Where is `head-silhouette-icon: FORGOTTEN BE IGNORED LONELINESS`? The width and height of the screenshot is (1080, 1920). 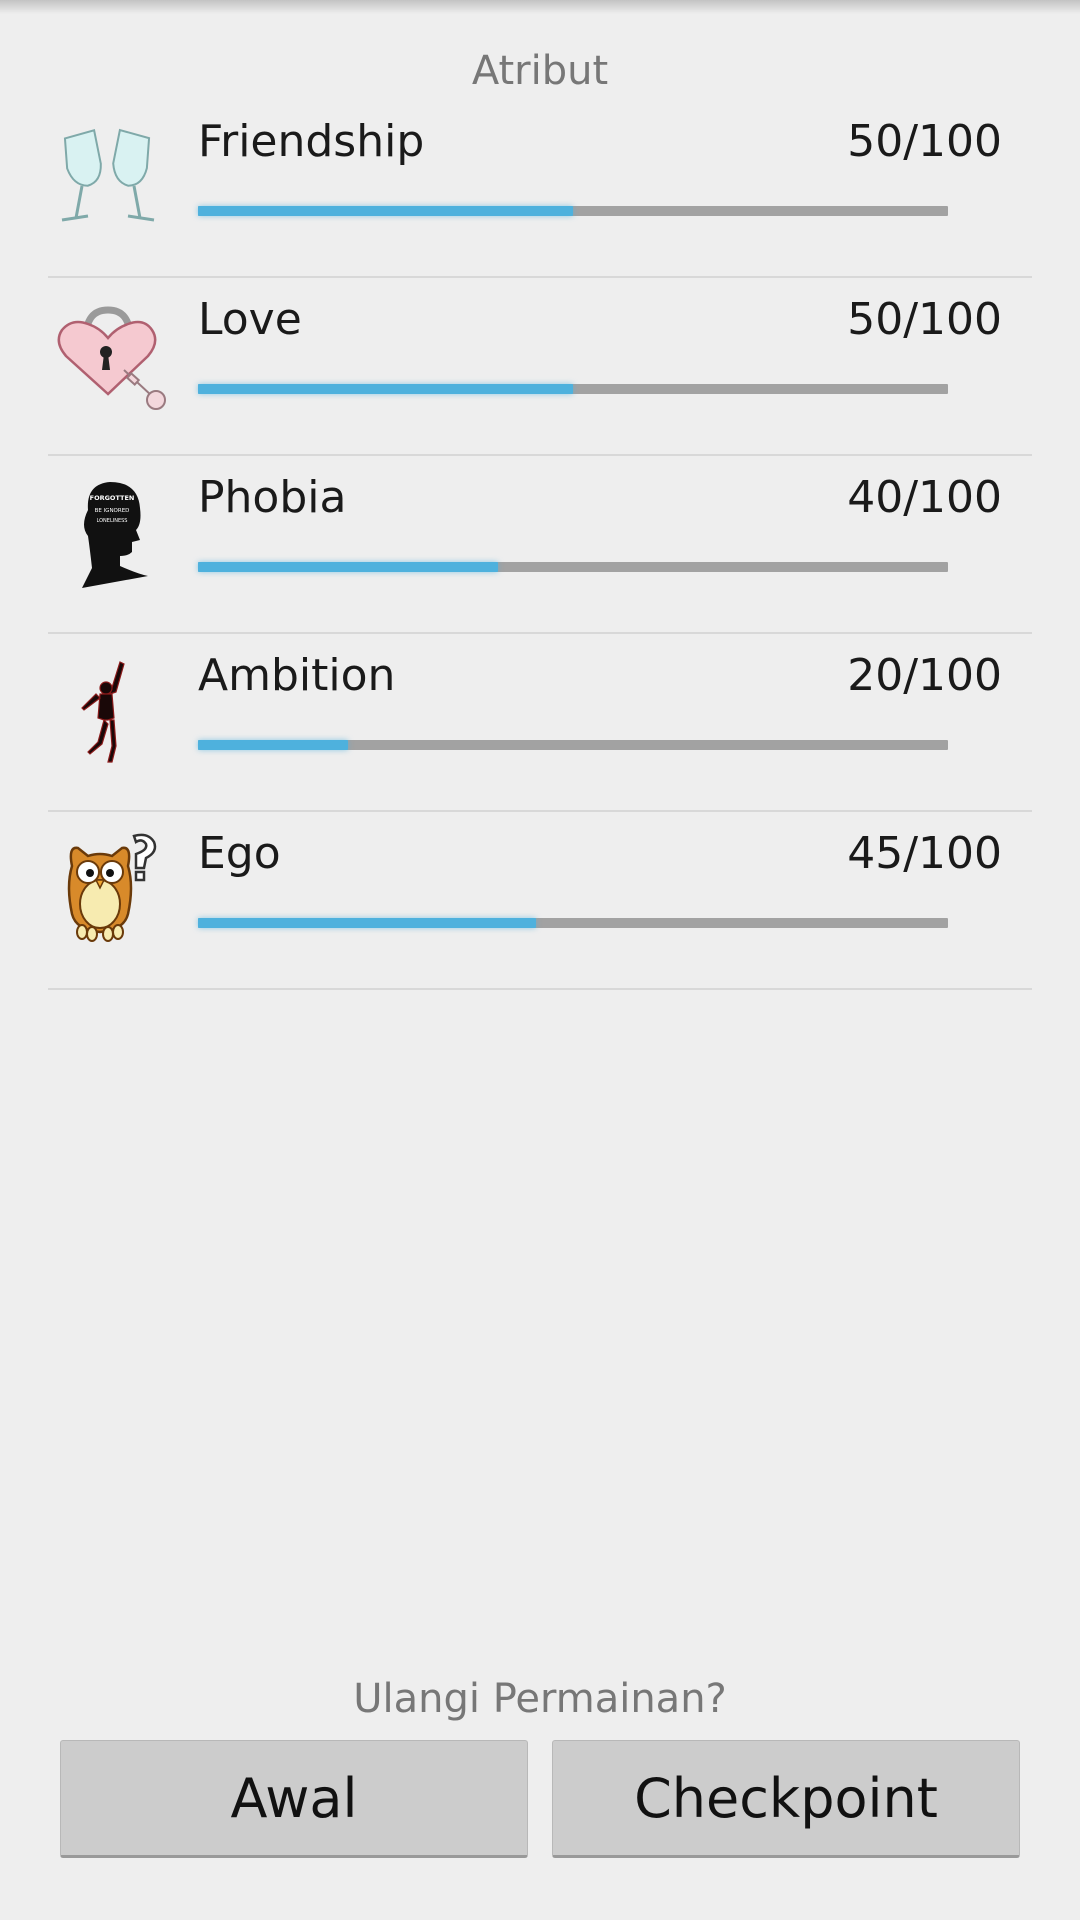
head-silhouette-icon: FORGOTTEN BE IGNORED LONELINESS is located at coordinates (108, 530).